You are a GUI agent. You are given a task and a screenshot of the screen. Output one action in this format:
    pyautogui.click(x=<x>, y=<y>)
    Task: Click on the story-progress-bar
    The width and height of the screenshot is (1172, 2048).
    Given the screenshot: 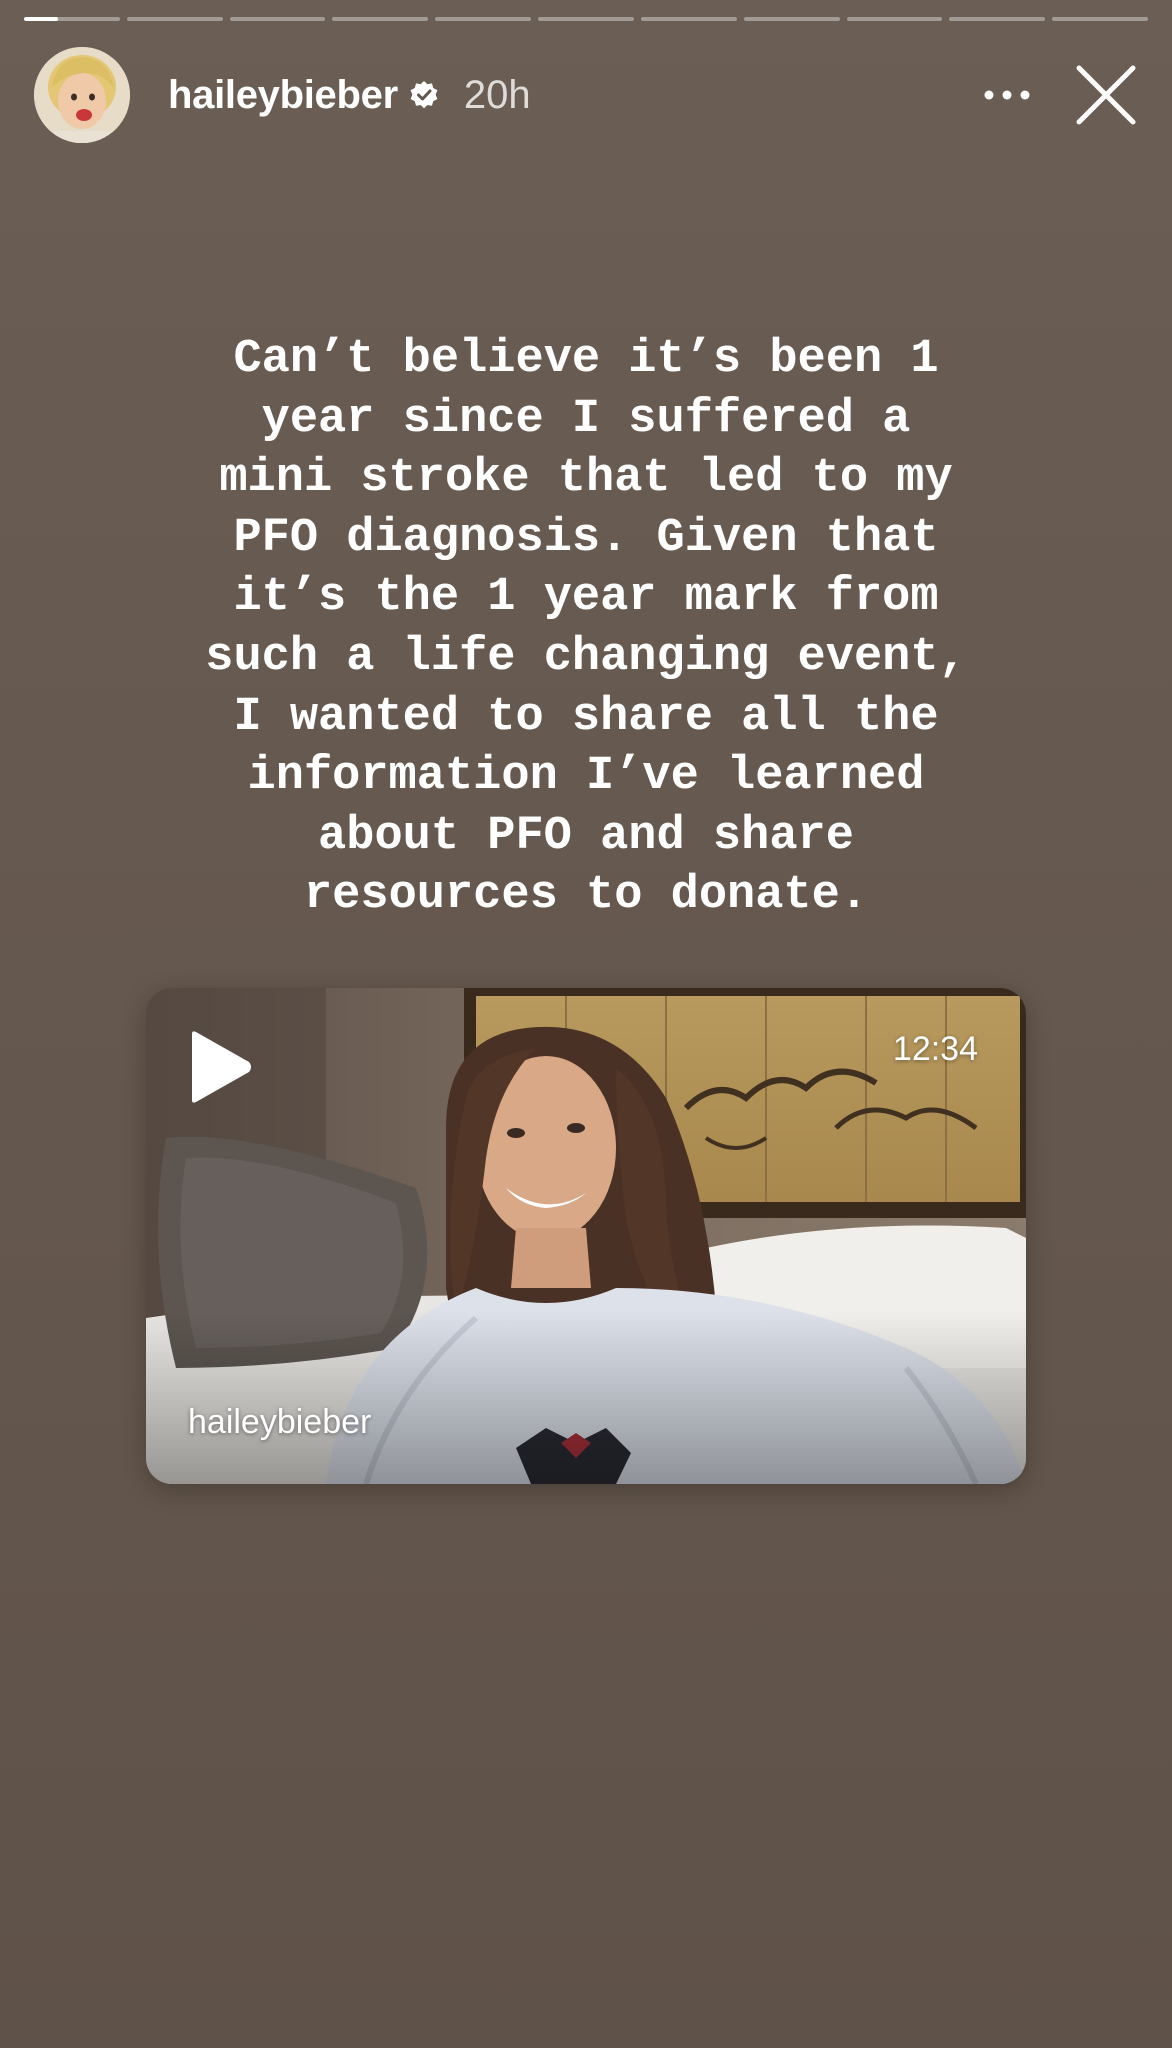 What is the action you would take?
    pyautogui.click(x=586, y=19)
    